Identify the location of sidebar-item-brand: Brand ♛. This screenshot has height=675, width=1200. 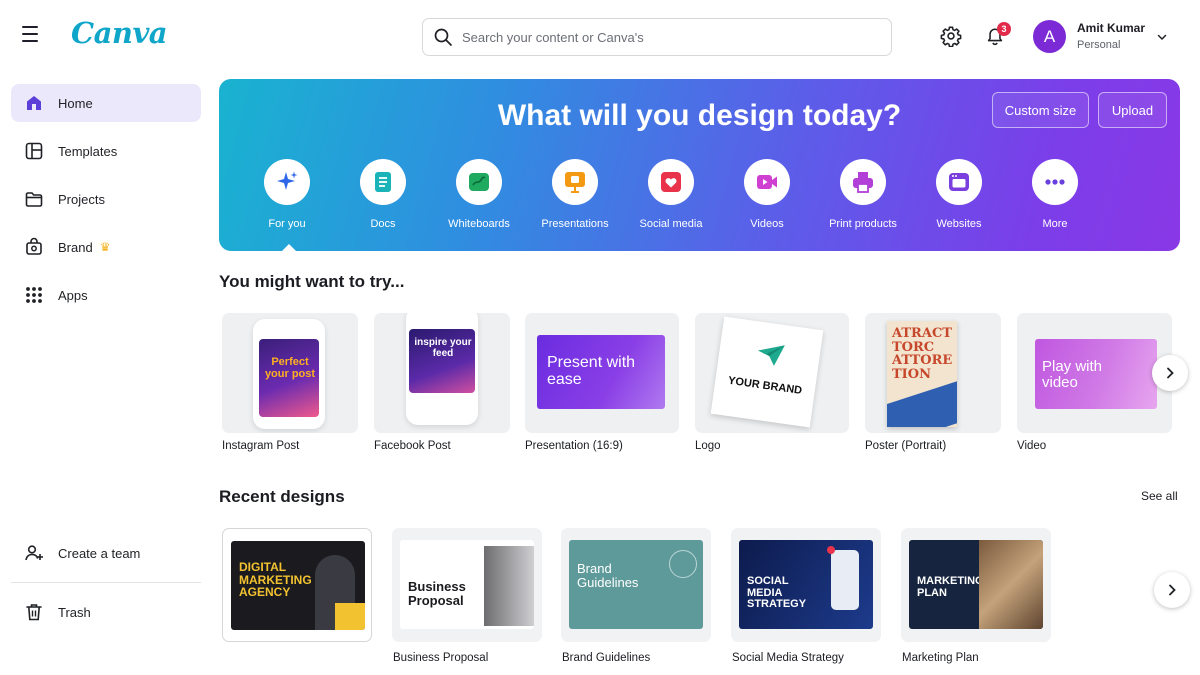
(106, 247).